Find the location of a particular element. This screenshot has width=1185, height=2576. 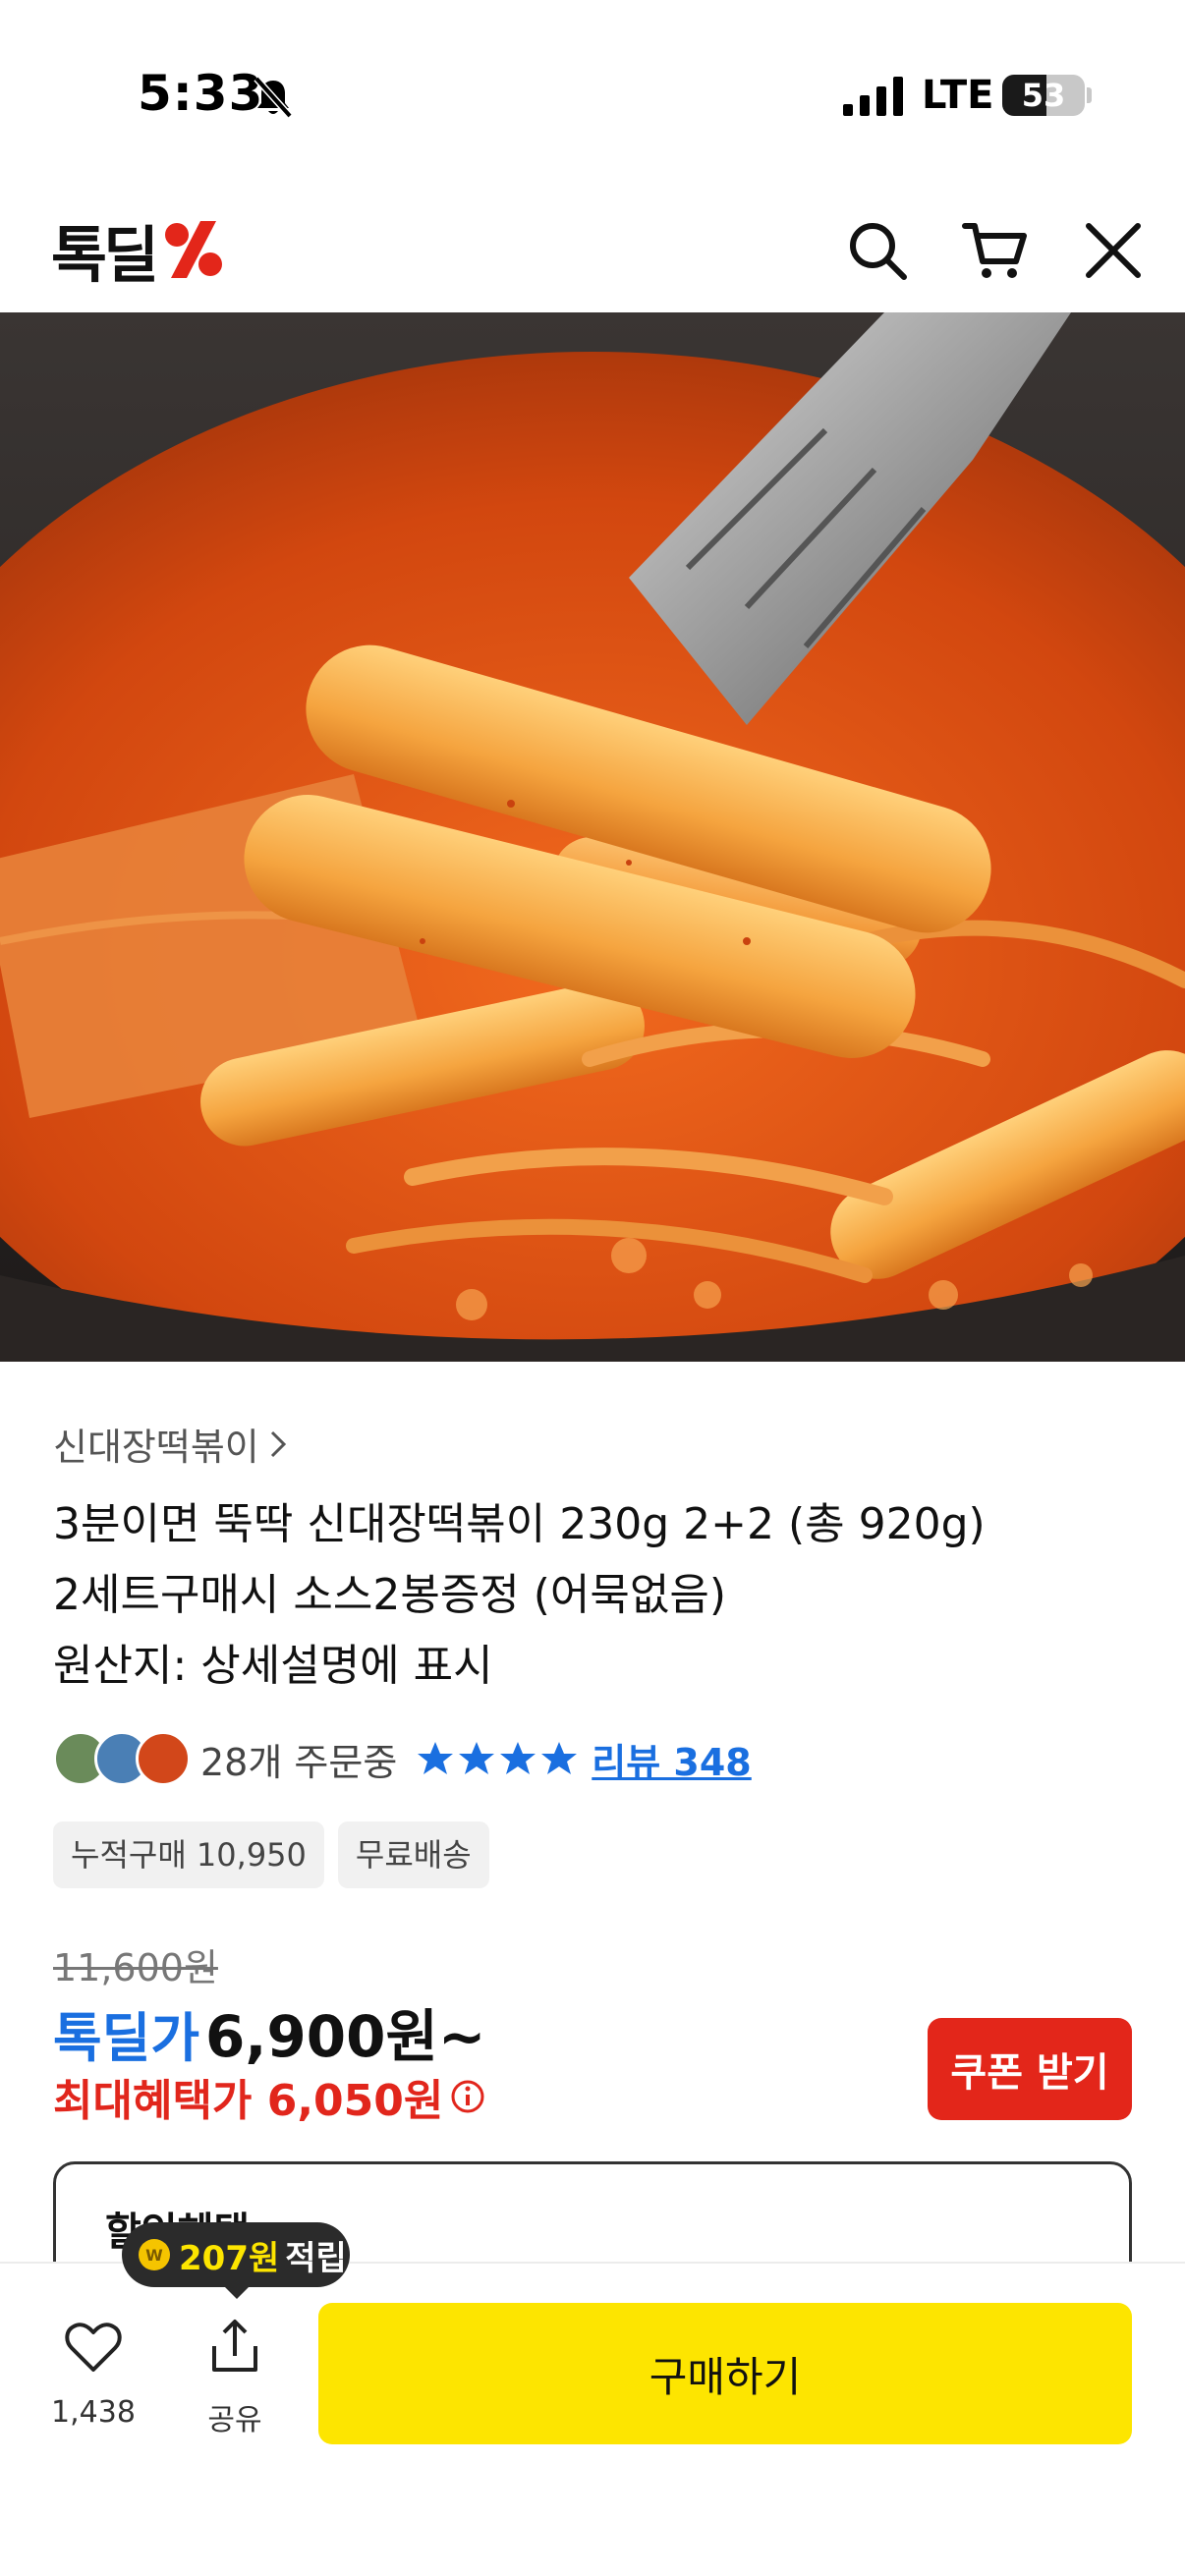

category-label: 신대장떡볶이 is located at coordinates (156, 1447).